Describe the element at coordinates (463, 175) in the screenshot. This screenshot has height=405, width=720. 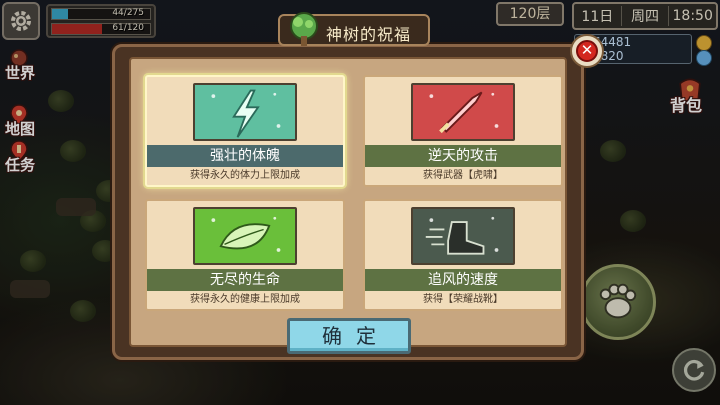
I see `card-description: 获得武器【虎啸】` at that location.